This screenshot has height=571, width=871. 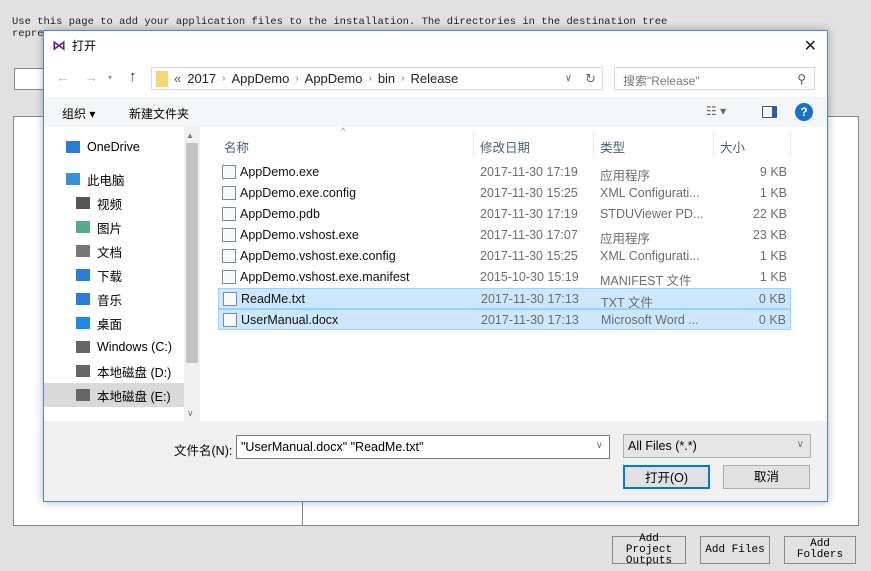 What do you see at coordinates (716, 111) in the screenshot?
I see `view-options-icon: ☷ ▾` at bounding box center [716, 111].